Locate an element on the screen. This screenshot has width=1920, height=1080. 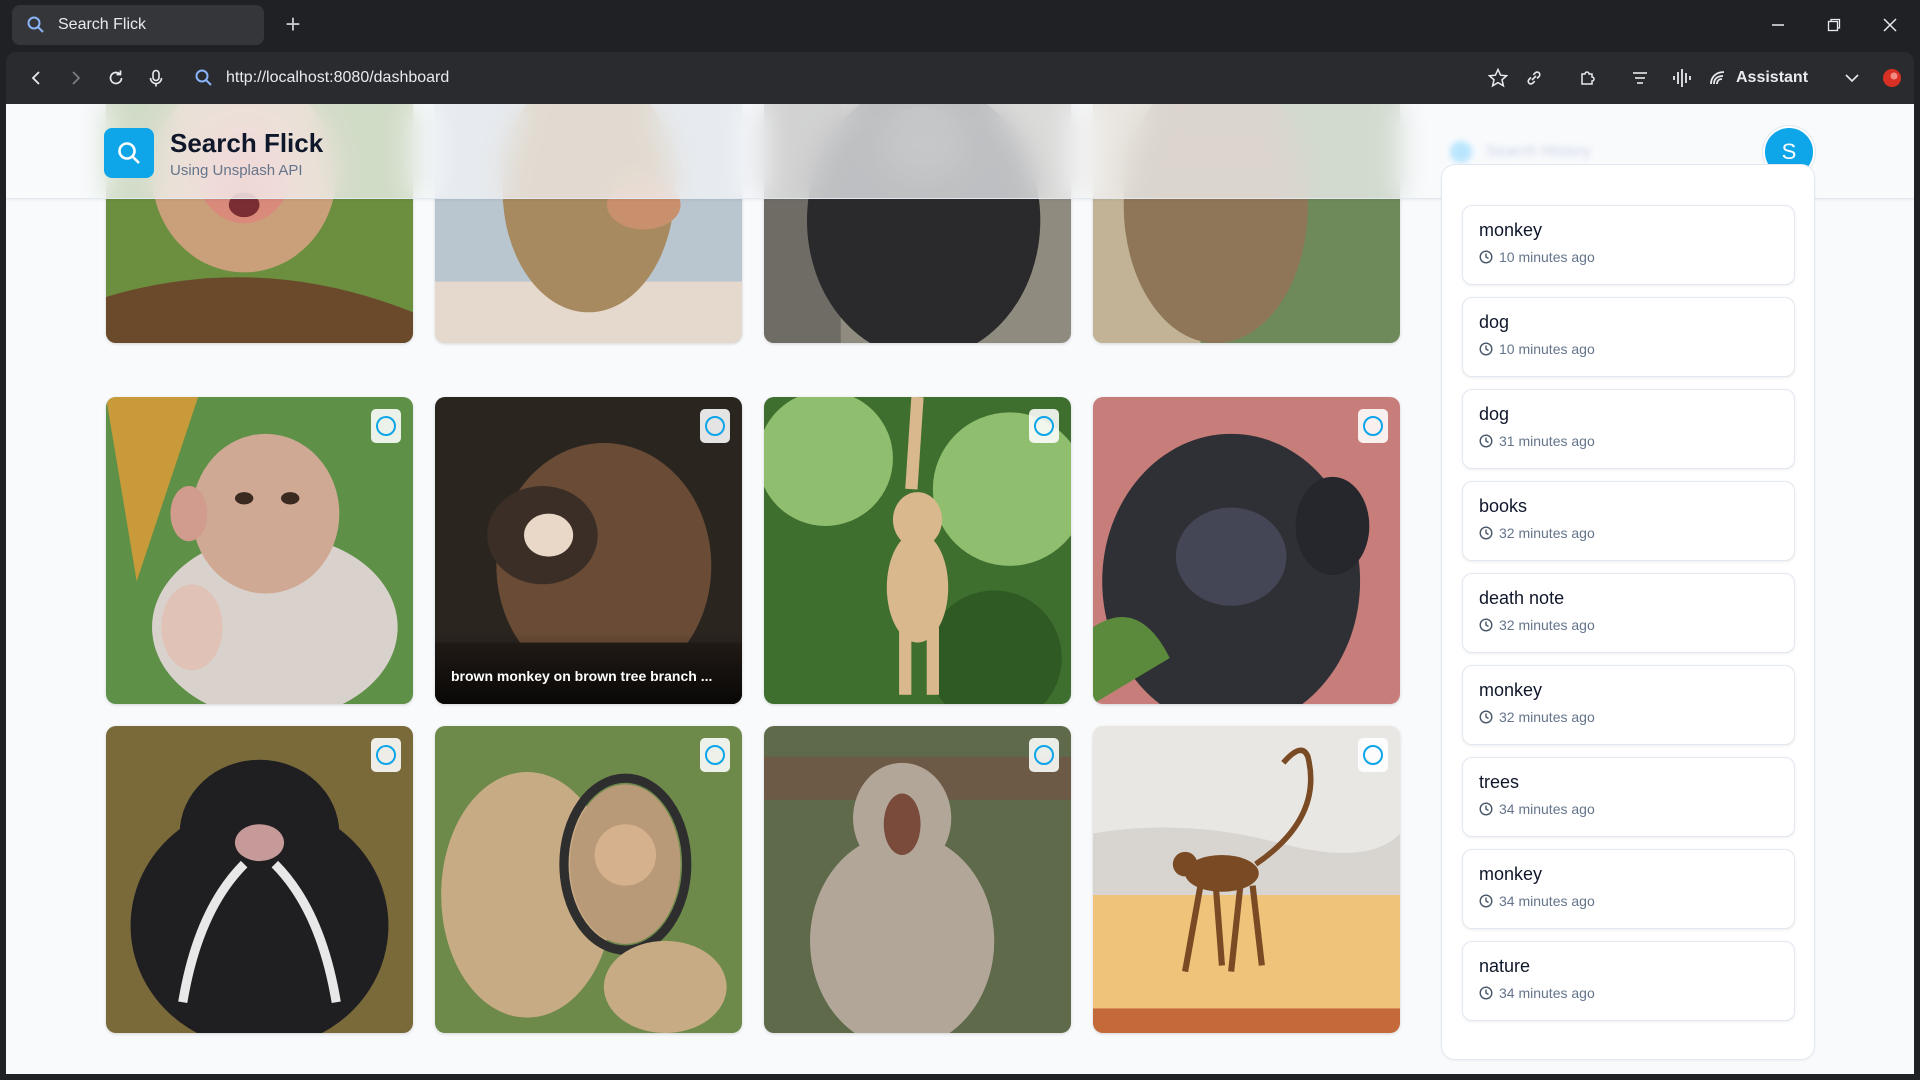
history-time: 31 minutes ago is located at coordinates (1636, 441).